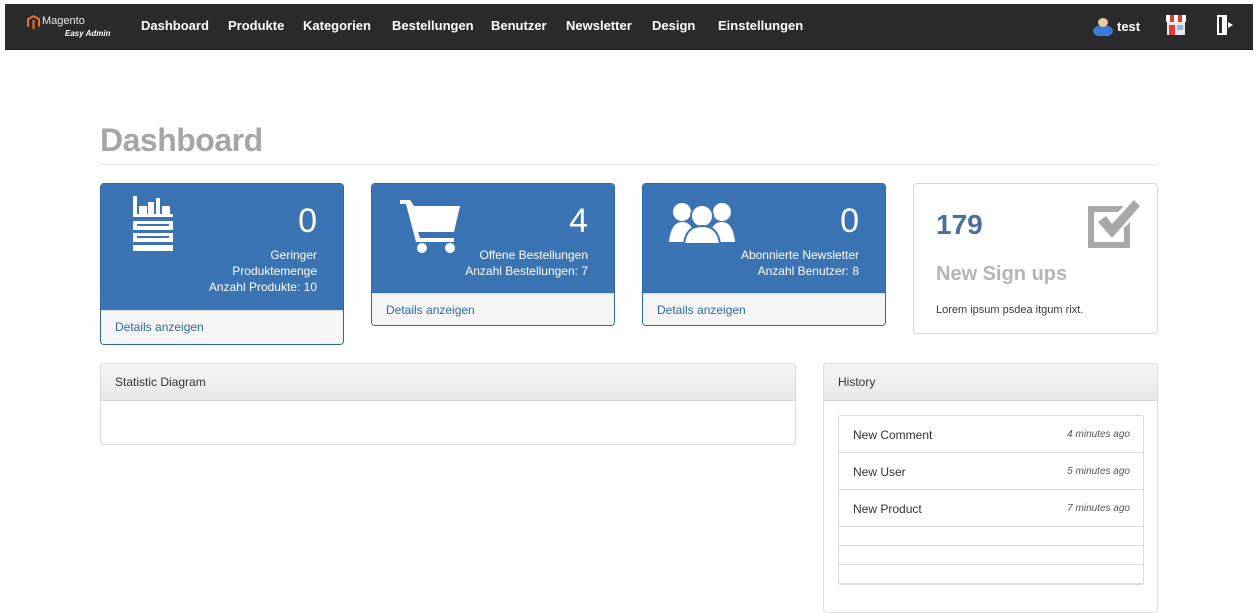 The image size is (1258, 613). Describe the element at coordinates (673, 25) in the screenshot. I see `nav-design: Design` at that location.